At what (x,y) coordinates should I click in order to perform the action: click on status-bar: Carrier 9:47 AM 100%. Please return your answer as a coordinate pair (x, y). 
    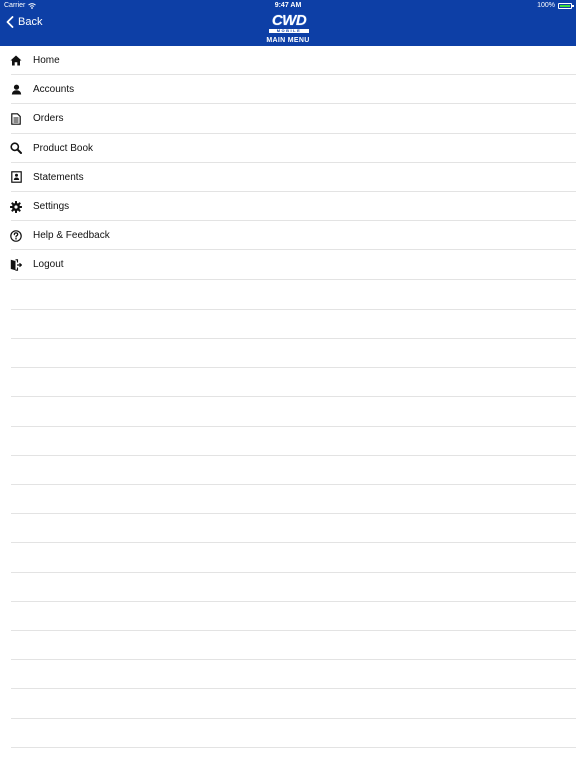
    Looking at the image, I should click on (288, 6).